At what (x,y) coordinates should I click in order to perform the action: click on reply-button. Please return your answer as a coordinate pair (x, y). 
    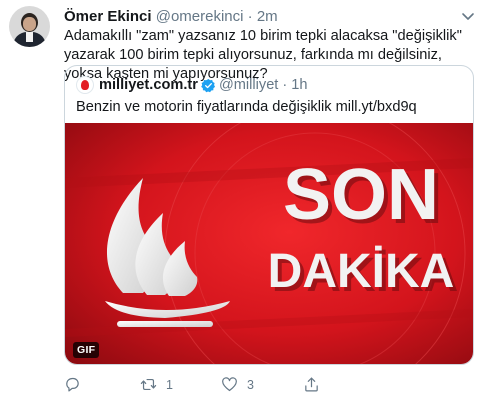
    Looking at the image, I should click on (77, 384).